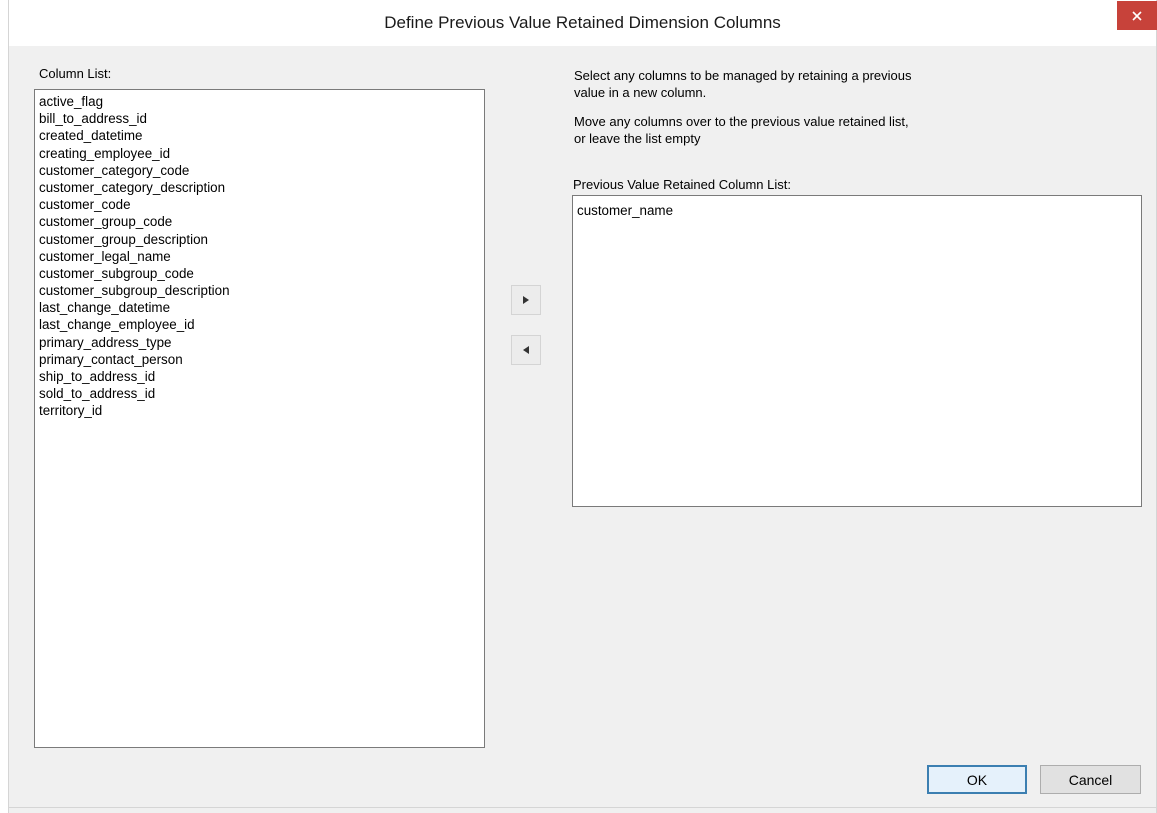 The width and height of the screenshot is (1157, 813). Describe the element at coordinates (261, 118) in the screenshot. I see `list-item: bill_to_address_id` at that location.